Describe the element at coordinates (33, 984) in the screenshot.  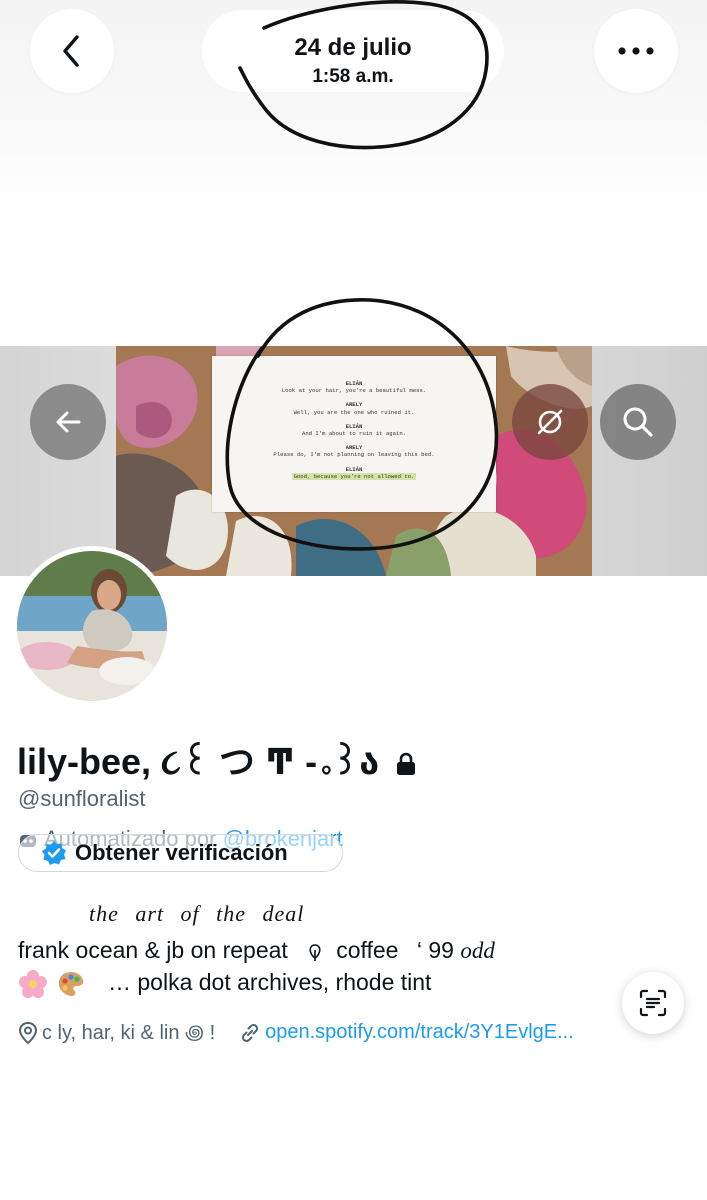
I see `cherry-blossom-icon` at that location.